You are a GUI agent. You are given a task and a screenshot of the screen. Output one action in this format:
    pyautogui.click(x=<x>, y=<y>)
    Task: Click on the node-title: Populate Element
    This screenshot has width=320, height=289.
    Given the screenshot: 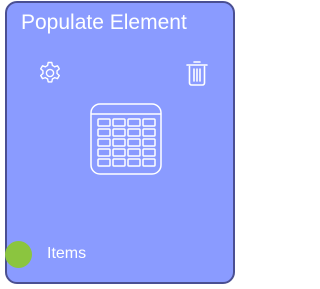 What is the action you would take?
    pyautogui.click(x=104, y=22)
    